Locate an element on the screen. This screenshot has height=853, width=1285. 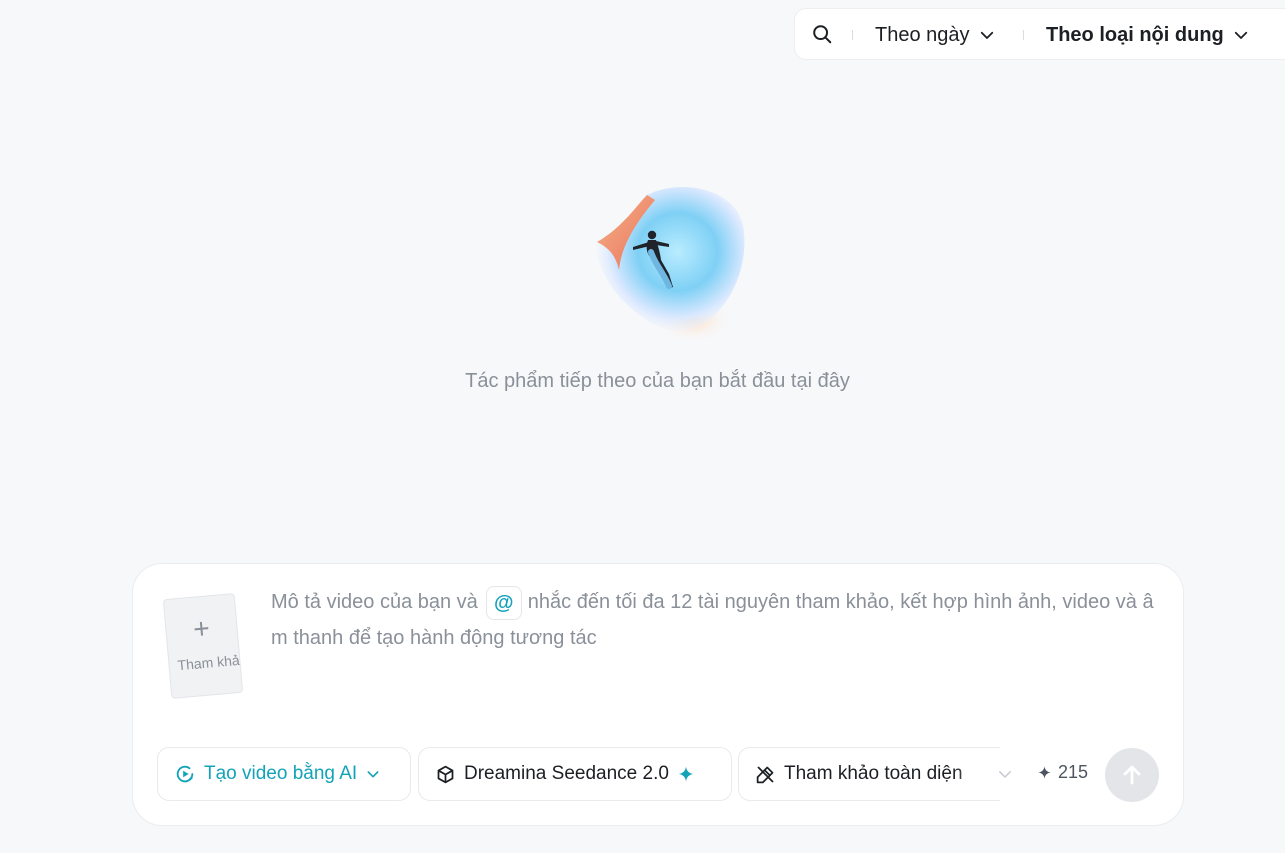
prompt-placeholder-part1: Mô tả video của bạn và is located at coordinates (374, 602).